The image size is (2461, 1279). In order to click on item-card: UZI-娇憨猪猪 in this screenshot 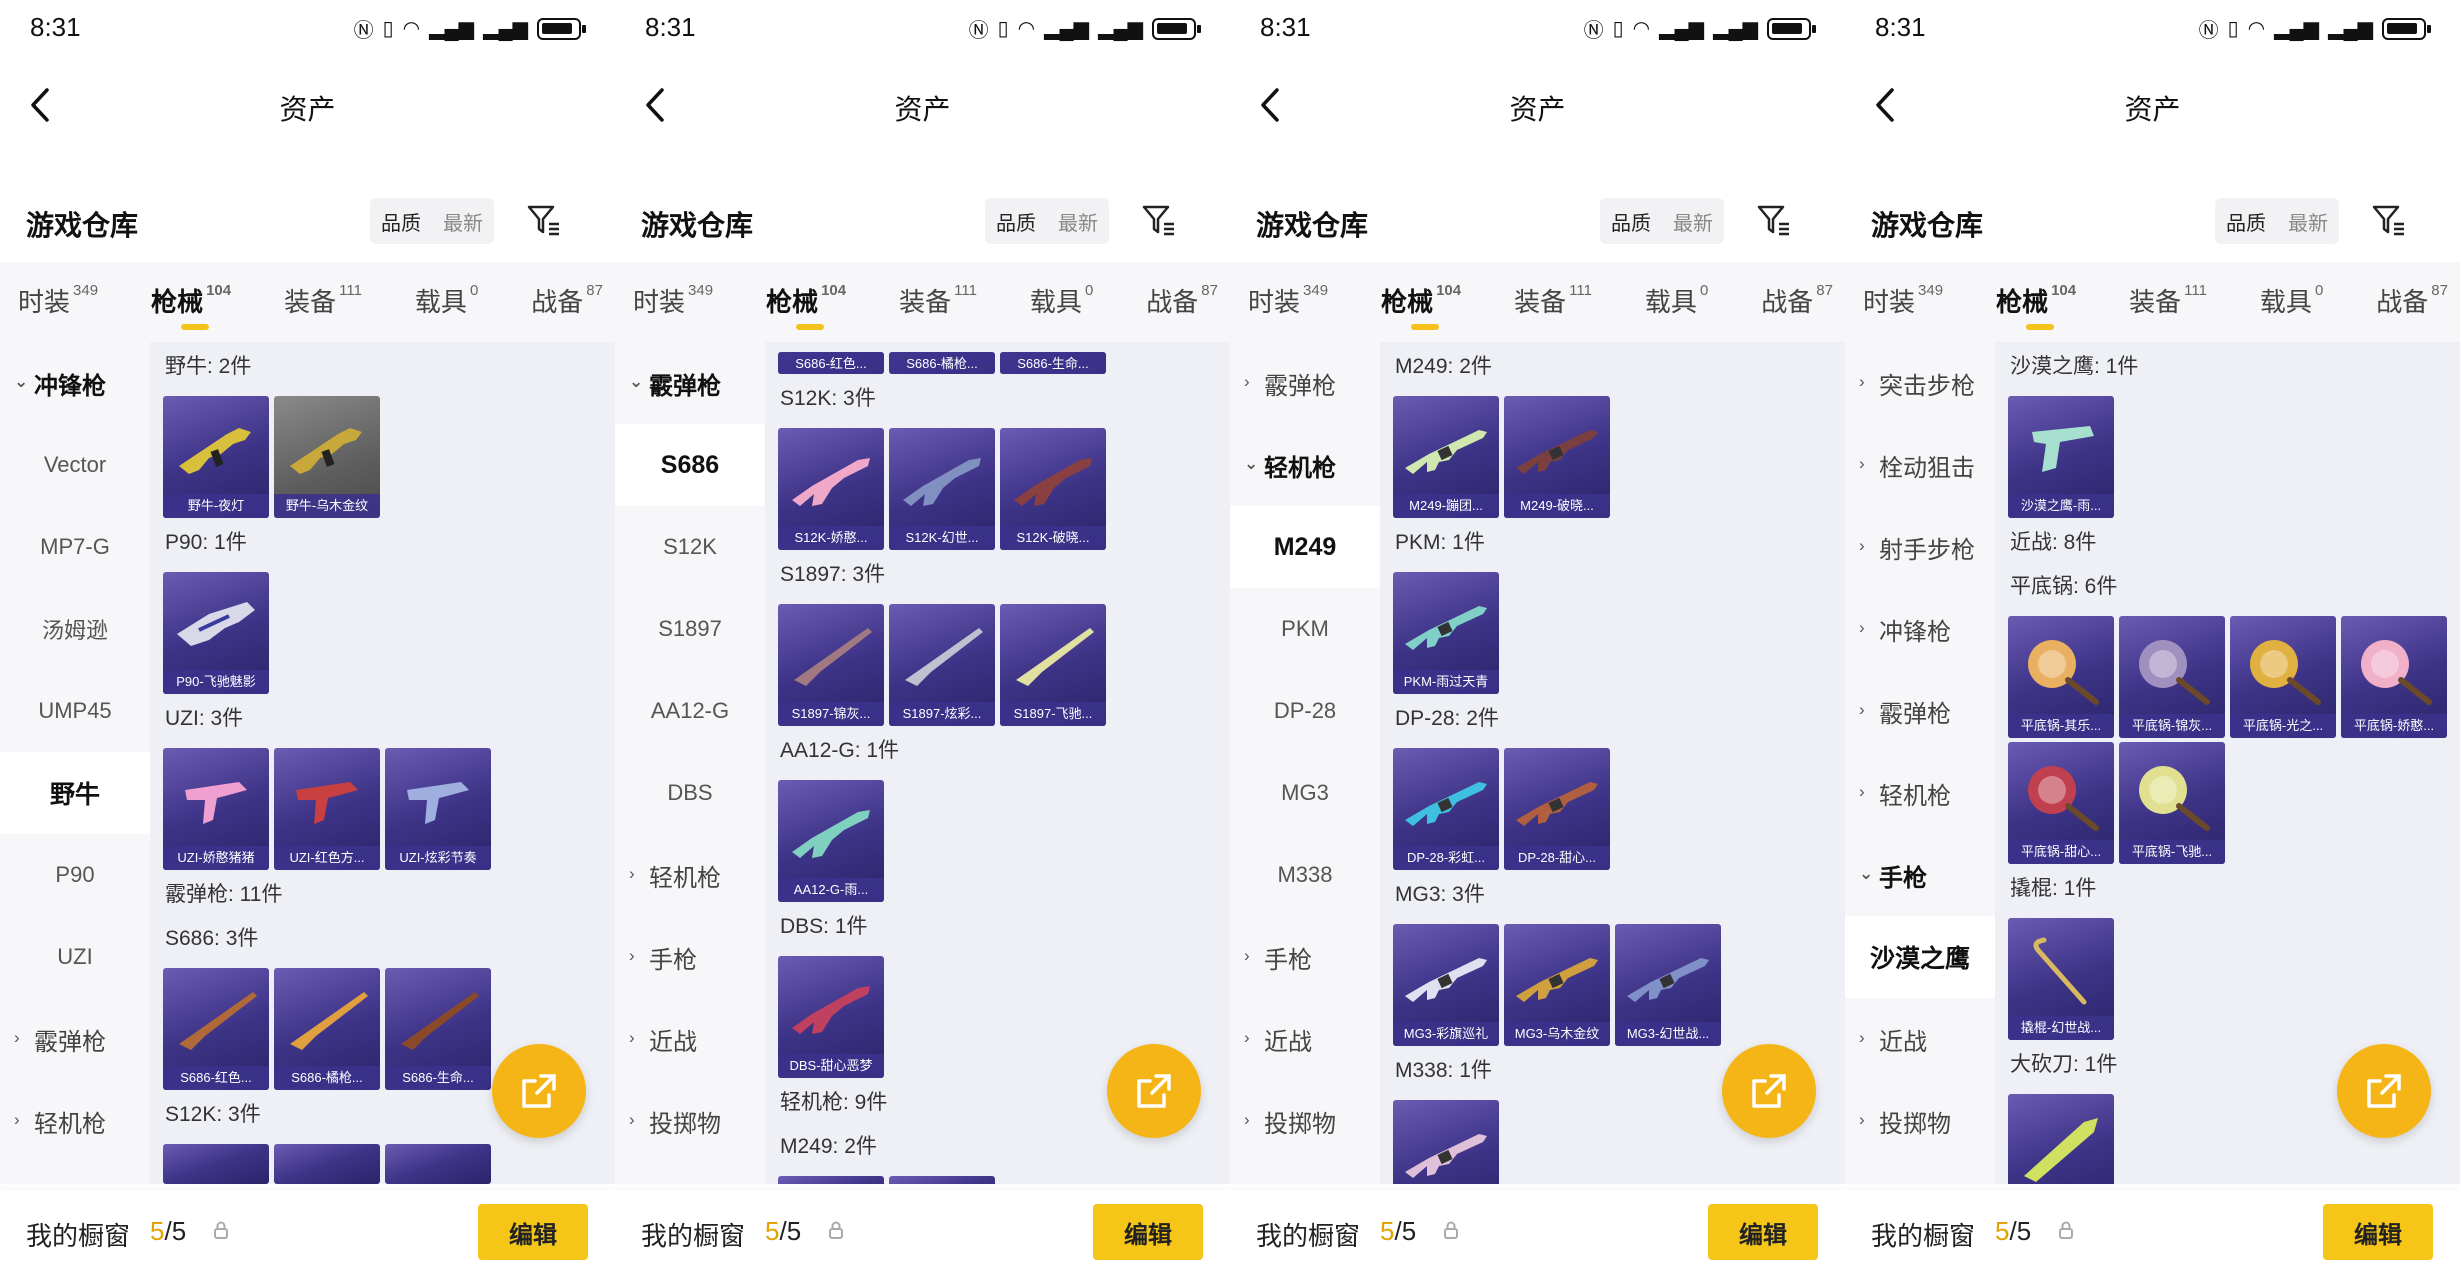, I will do `click(216, 809)`.